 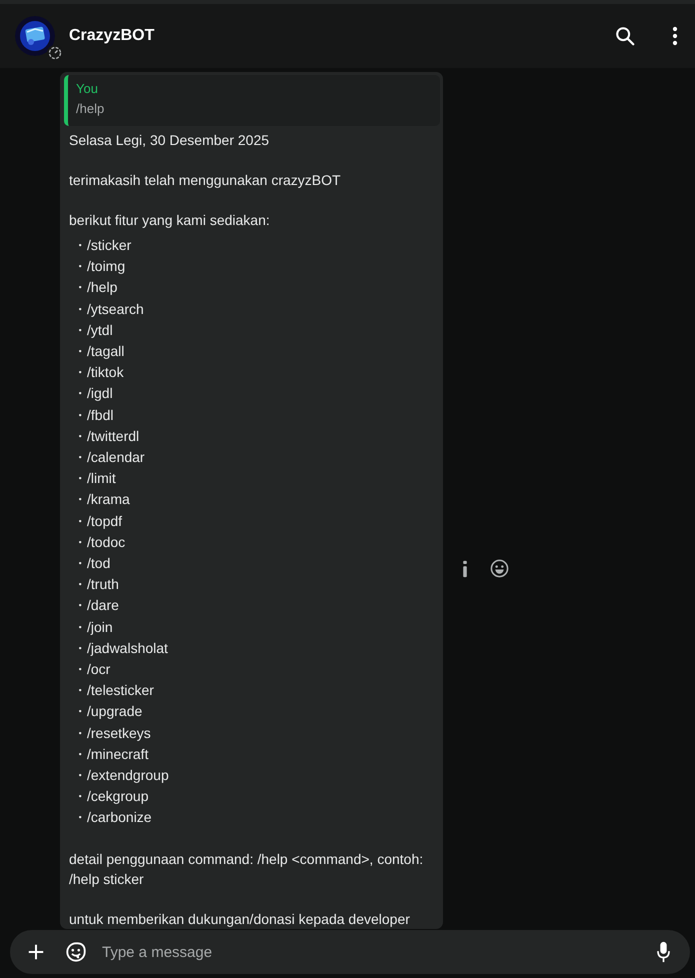 What do you see at coordinates (109, 309) in the screenshot?
I see `command-item: ・/ytsearch` at bounding box center [109, 309].